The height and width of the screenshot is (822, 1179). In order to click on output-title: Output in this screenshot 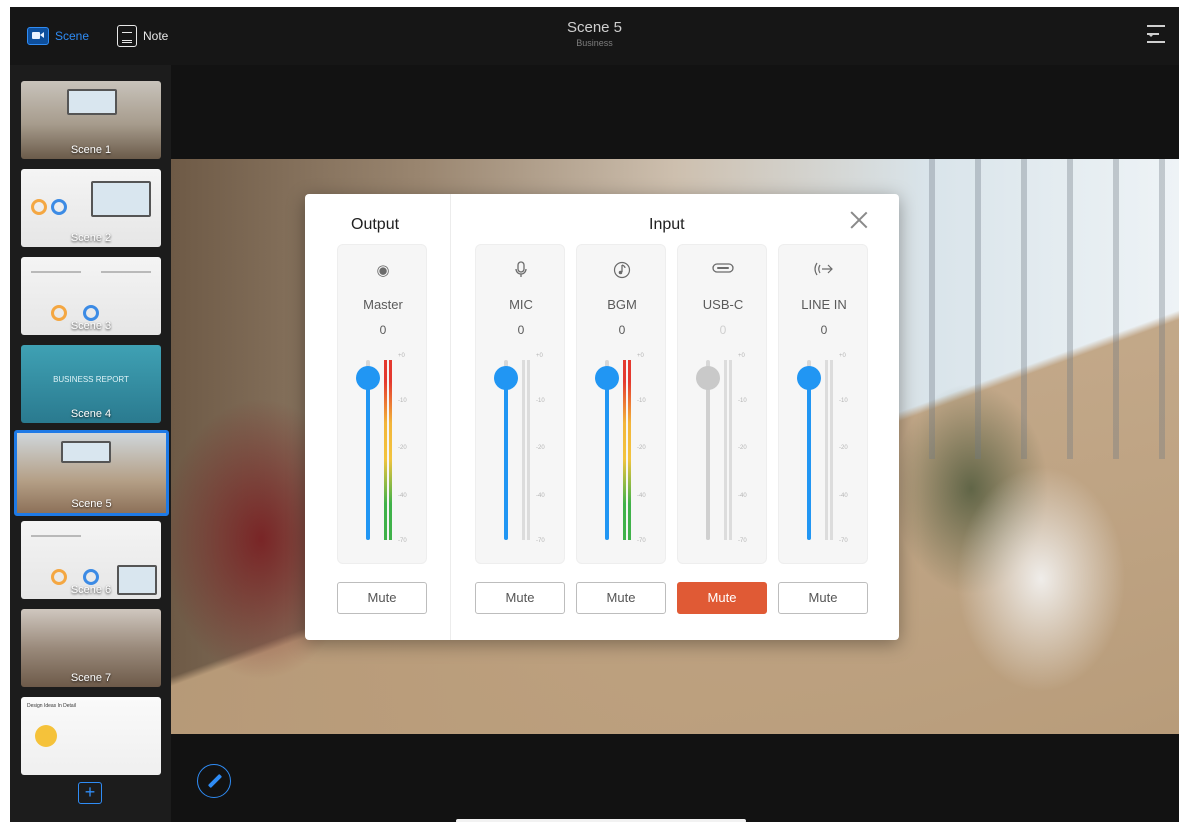, I will do `click(375, 224)`.